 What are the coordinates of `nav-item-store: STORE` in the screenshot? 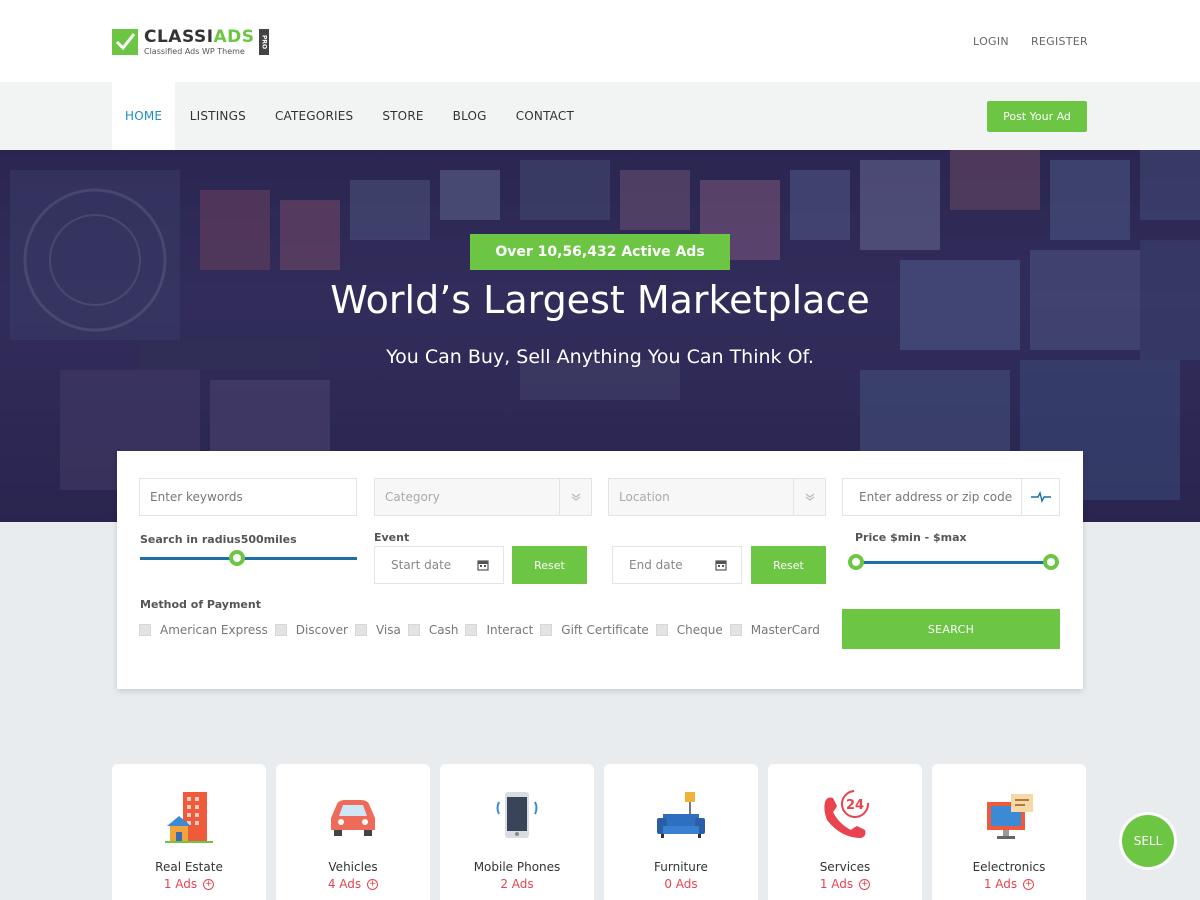 It's located at (403, 116).